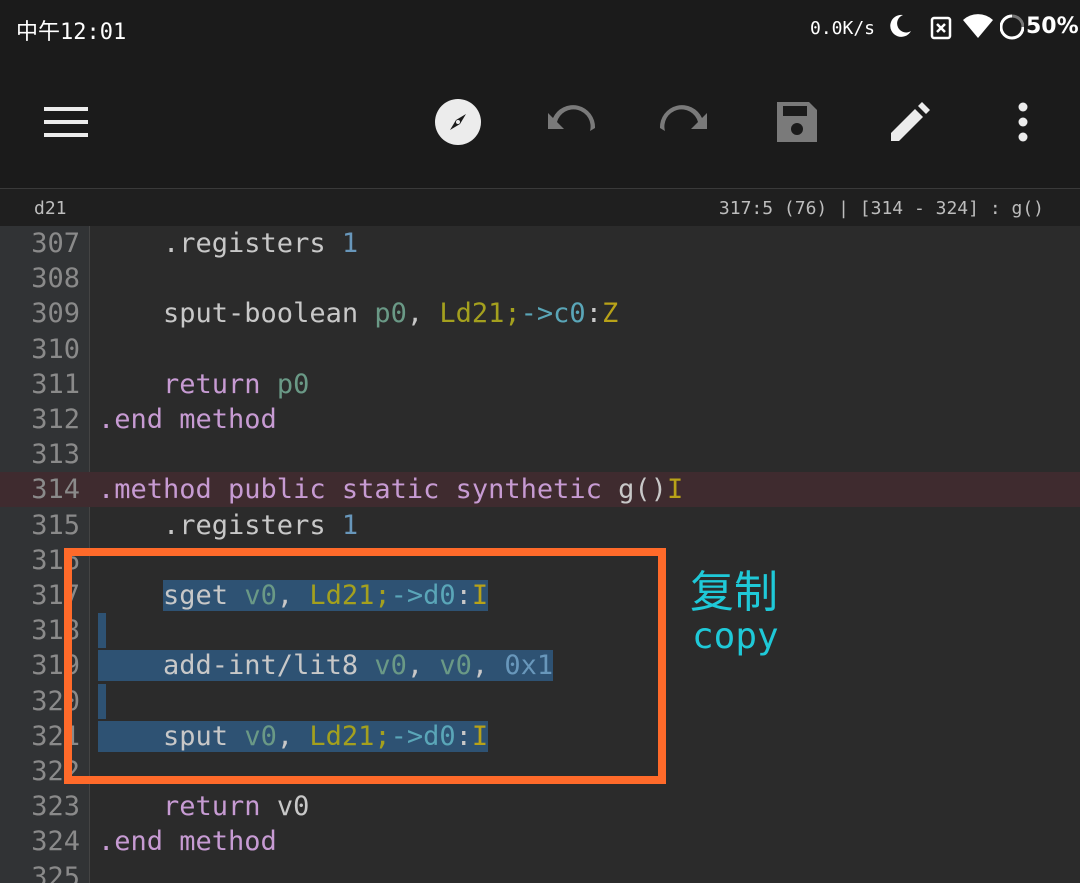 The image size is (1080, 883). What do you see at coordinates (71, 32) in the screenshot?
I see `status-time: 中午12:01` at bounding box center [71, 32].